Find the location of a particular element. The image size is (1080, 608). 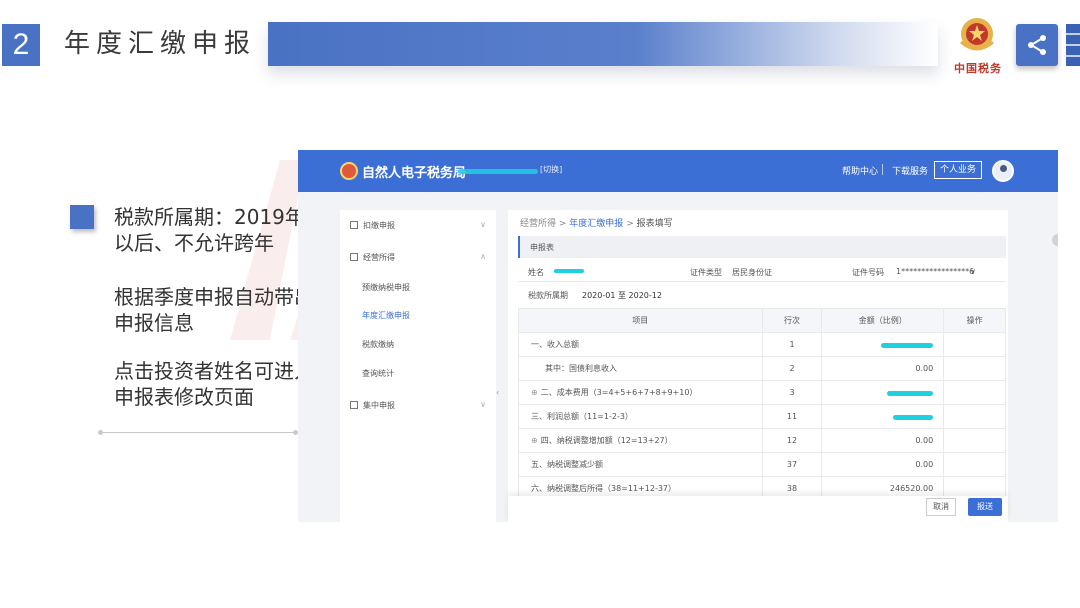

download-service-link: 下载服务 is located at coordinates (910, 170).